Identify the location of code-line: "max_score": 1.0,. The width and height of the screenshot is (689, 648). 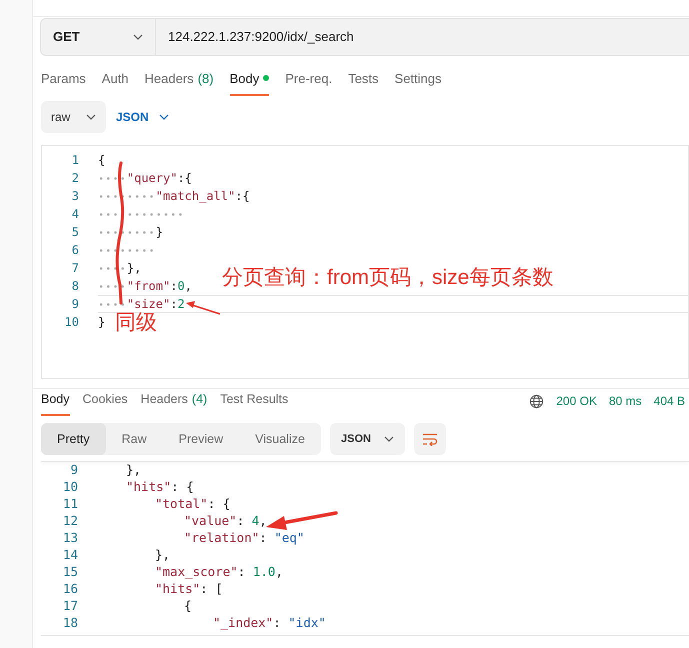
(219, 572).